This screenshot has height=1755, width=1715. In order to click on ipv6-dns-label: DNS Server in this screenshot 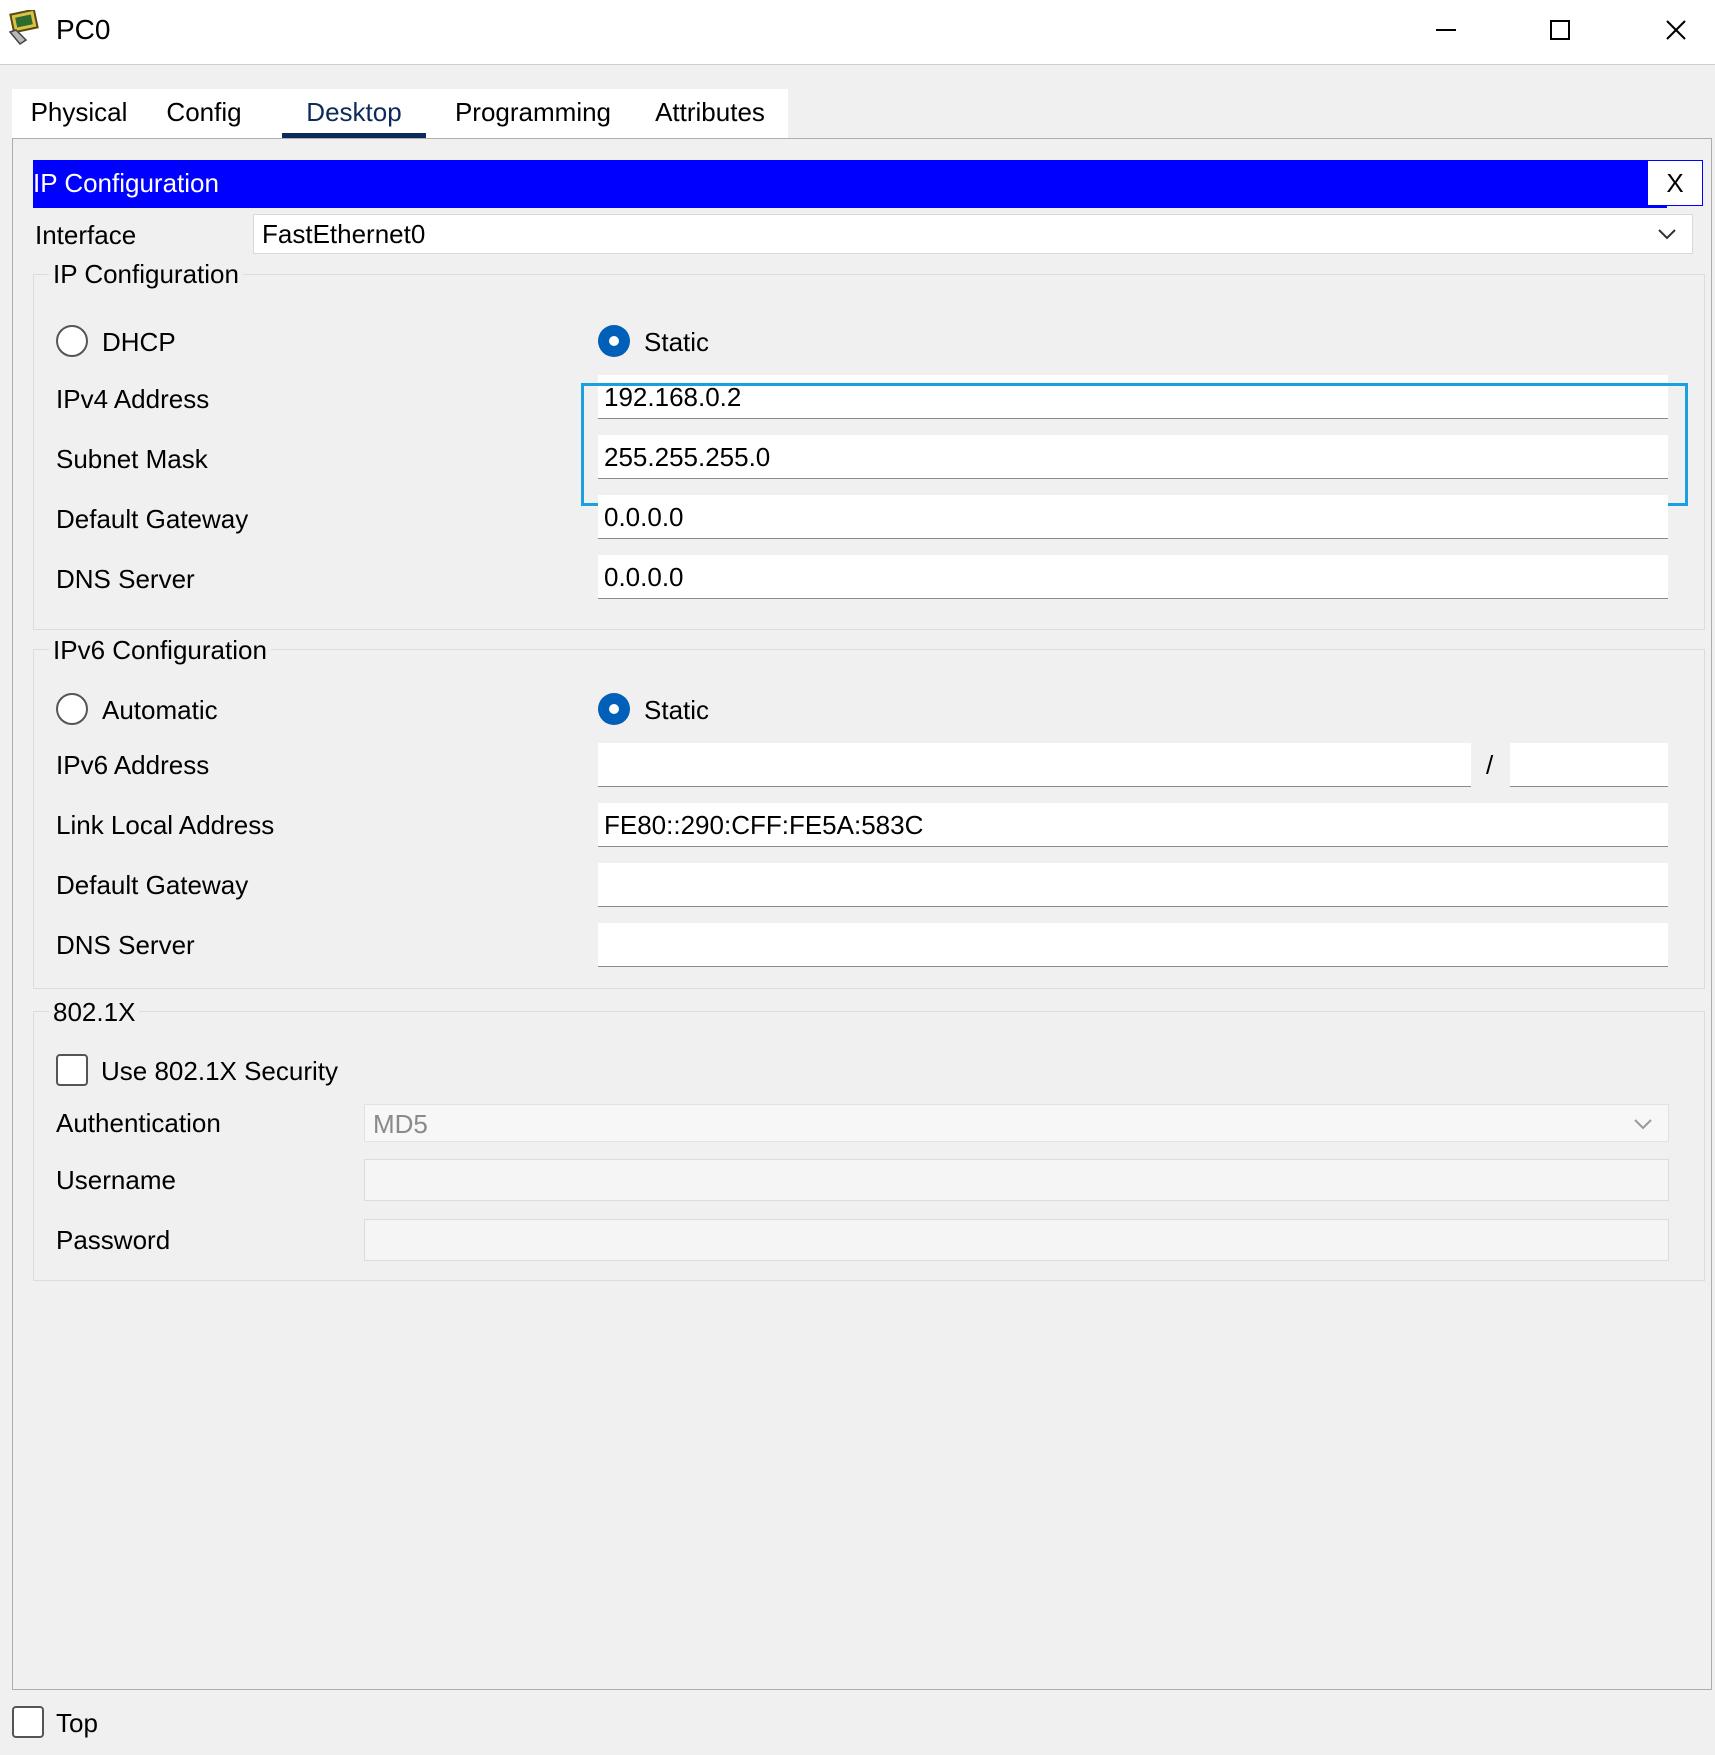, I will do `click(125, 945)`.